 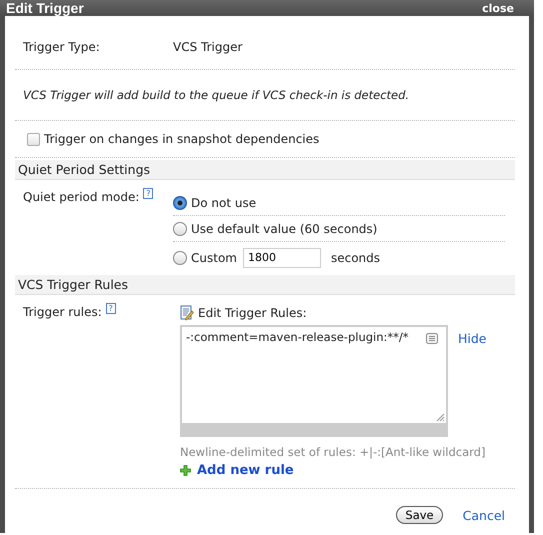 I want to click on radio-label: Custom, so click(x=214, y=257).